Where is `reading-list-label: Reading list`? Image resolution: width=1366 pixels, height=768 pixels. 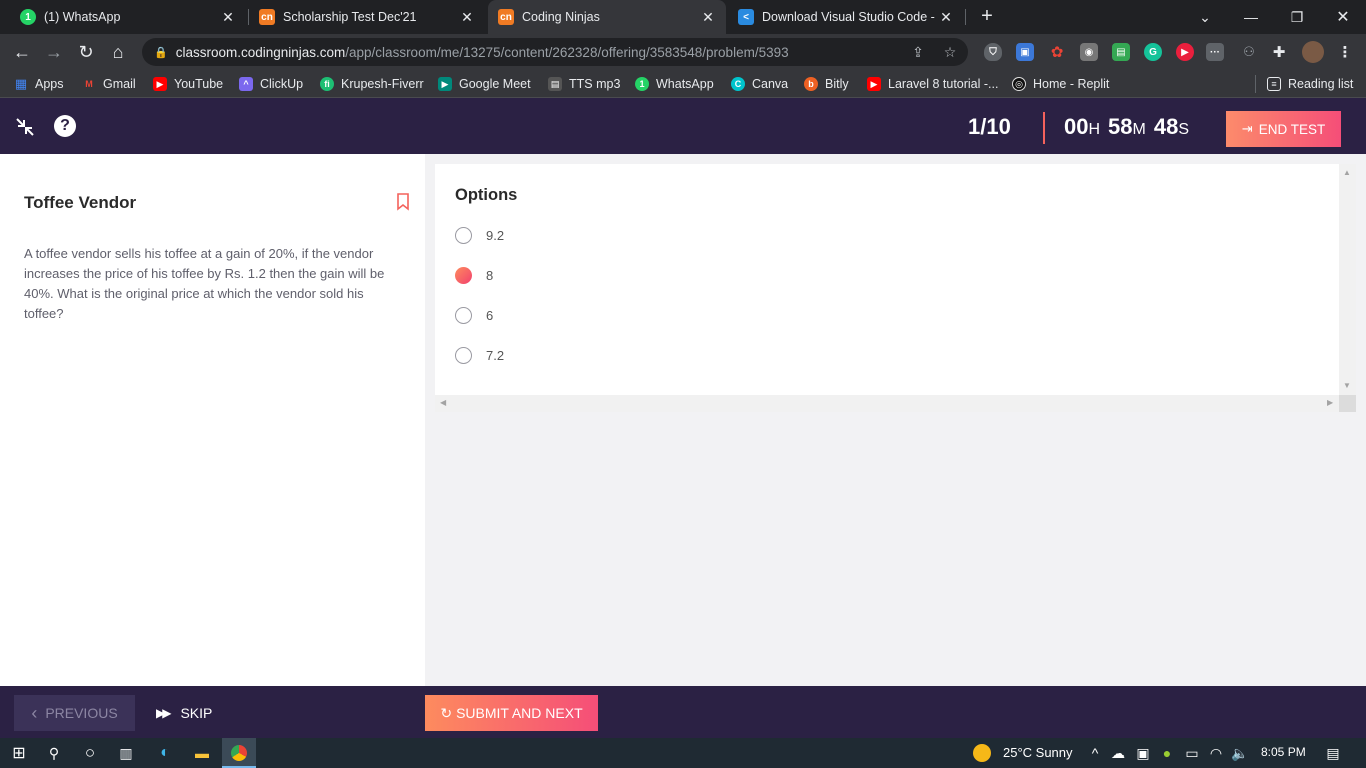 reading-list-label: Reading list is located at coordinates (1321, 84).